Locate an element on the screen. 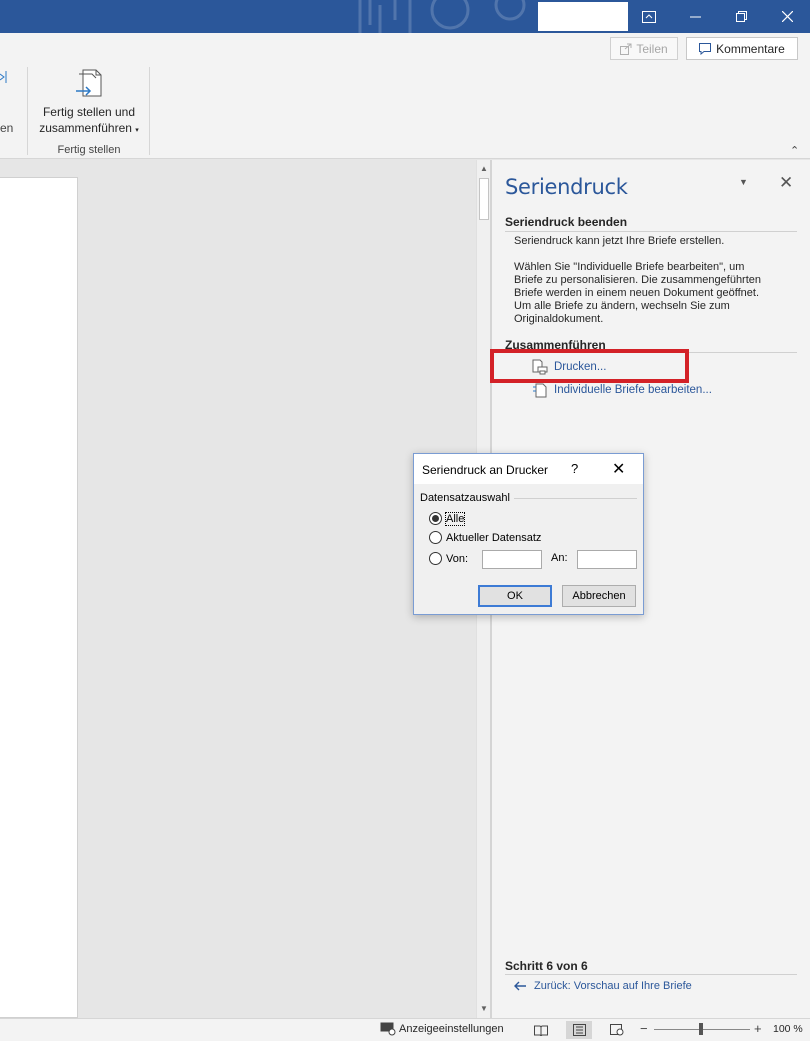 The width and height of the screenshot is (810, 1041). read-mode-icon is located at coordinates (541, 1030).